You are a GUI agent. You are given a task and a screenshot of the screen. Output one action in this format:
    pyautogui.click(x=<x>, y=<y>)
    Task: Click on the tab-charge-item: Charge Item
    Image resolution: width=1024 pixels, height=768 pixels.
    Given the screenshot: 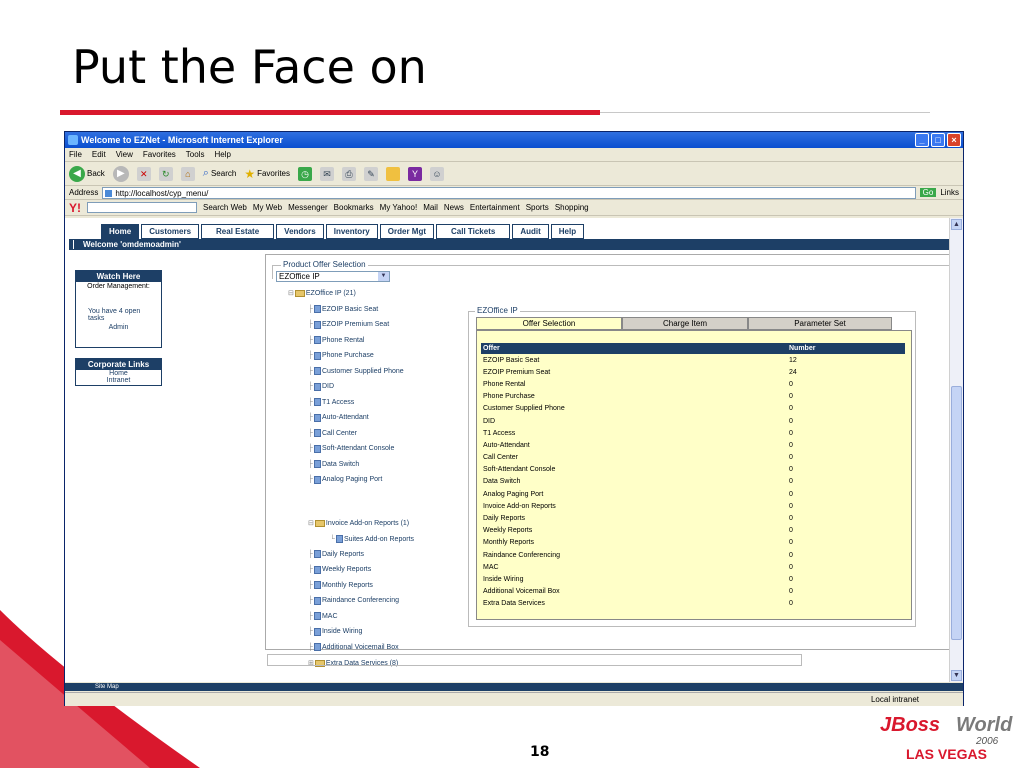 What is the action you would take?
    pyautogui.click(x=685, y=323)
    